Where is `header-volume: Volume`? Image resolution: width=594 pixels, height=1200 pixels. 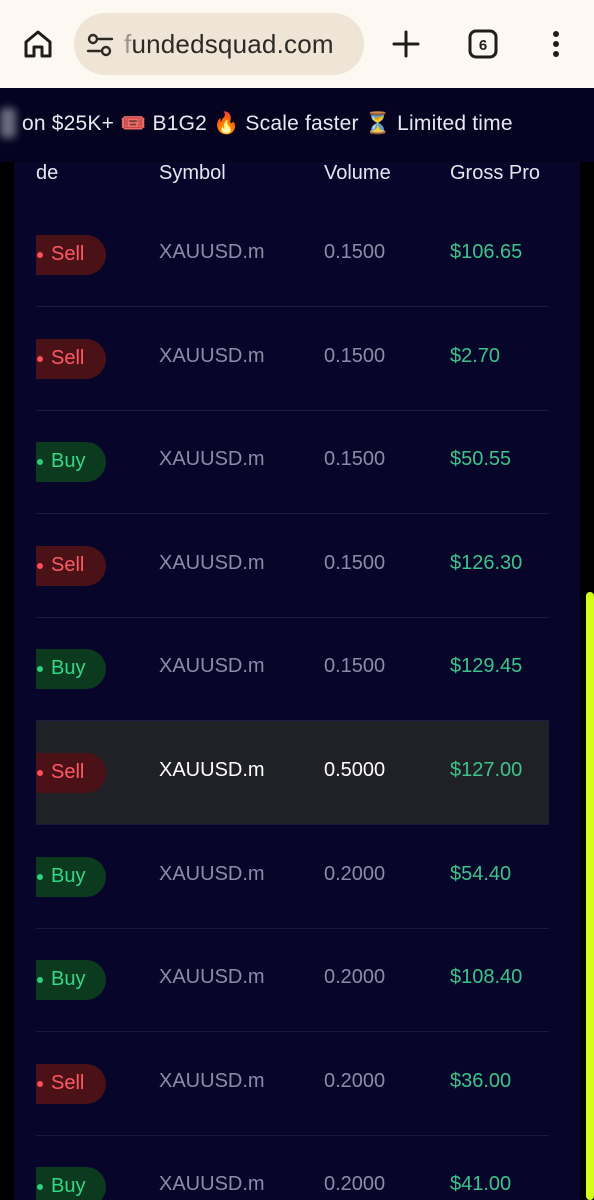 header-volume: Volume is located at coordinates (357, 173).